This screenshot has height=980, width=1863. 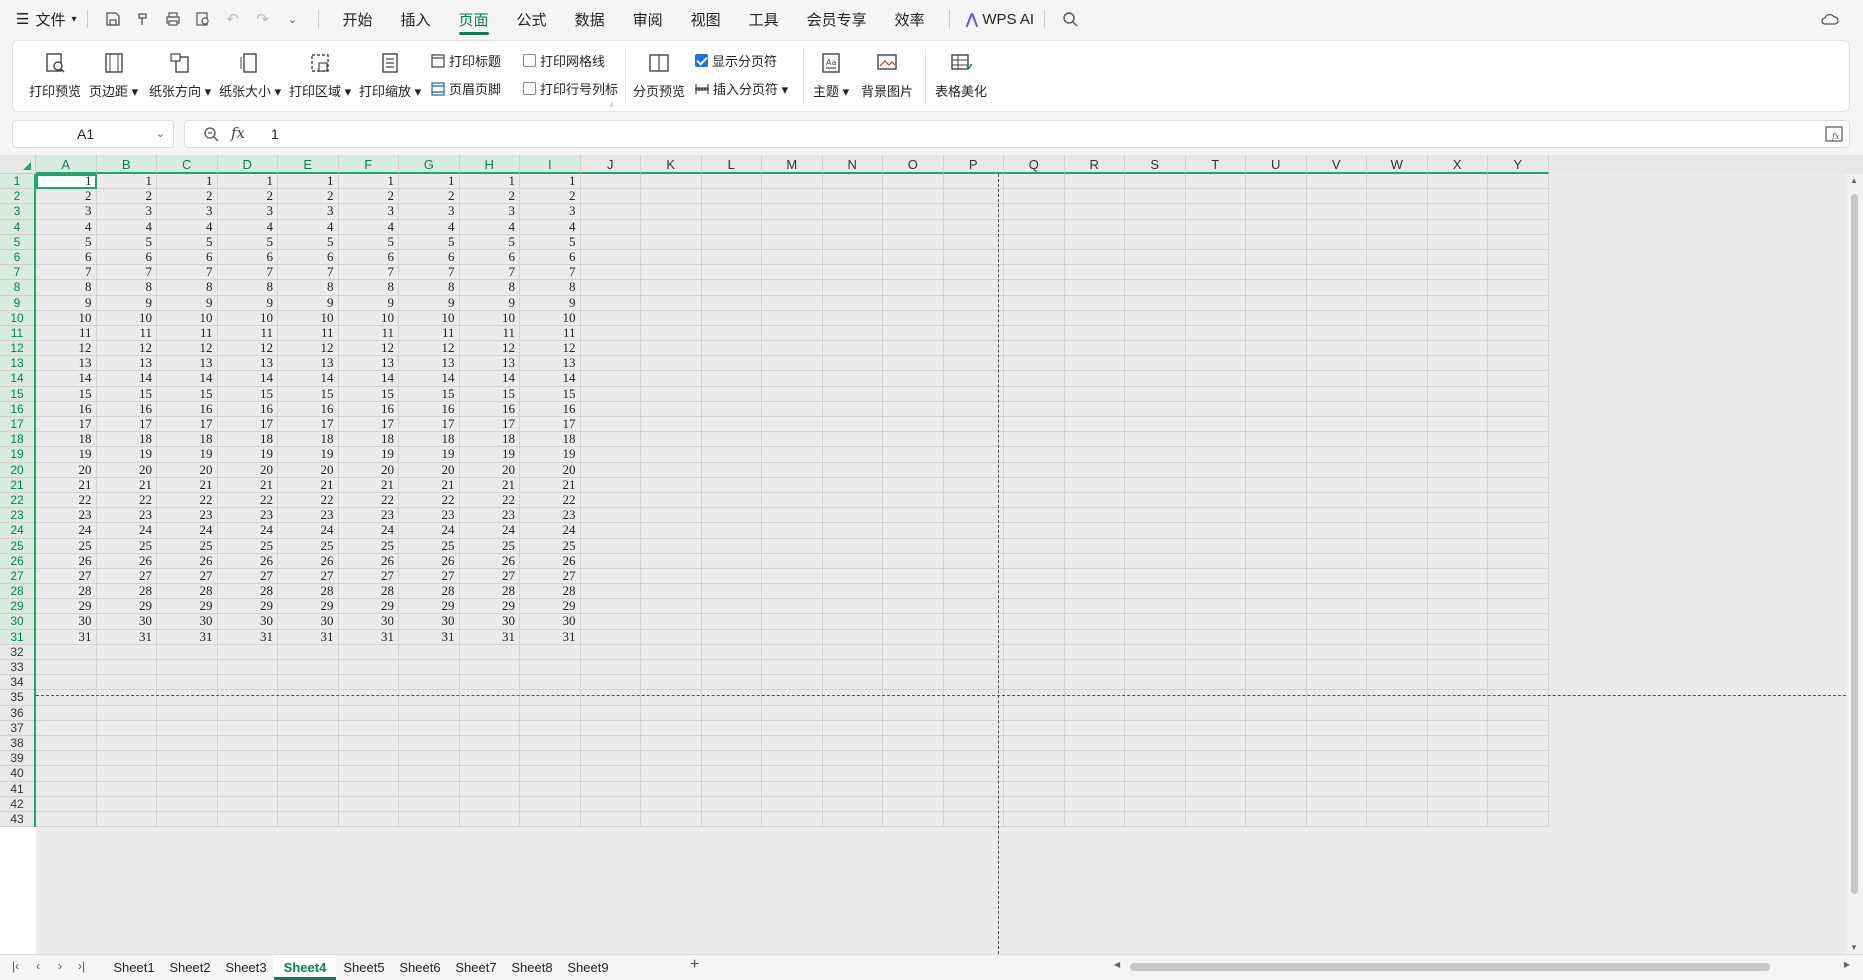 What do you see at coordinates (1117, 964) in the screenshot?
I see `scroll-left-icon: ◀` at bounding box center [1117, 964].